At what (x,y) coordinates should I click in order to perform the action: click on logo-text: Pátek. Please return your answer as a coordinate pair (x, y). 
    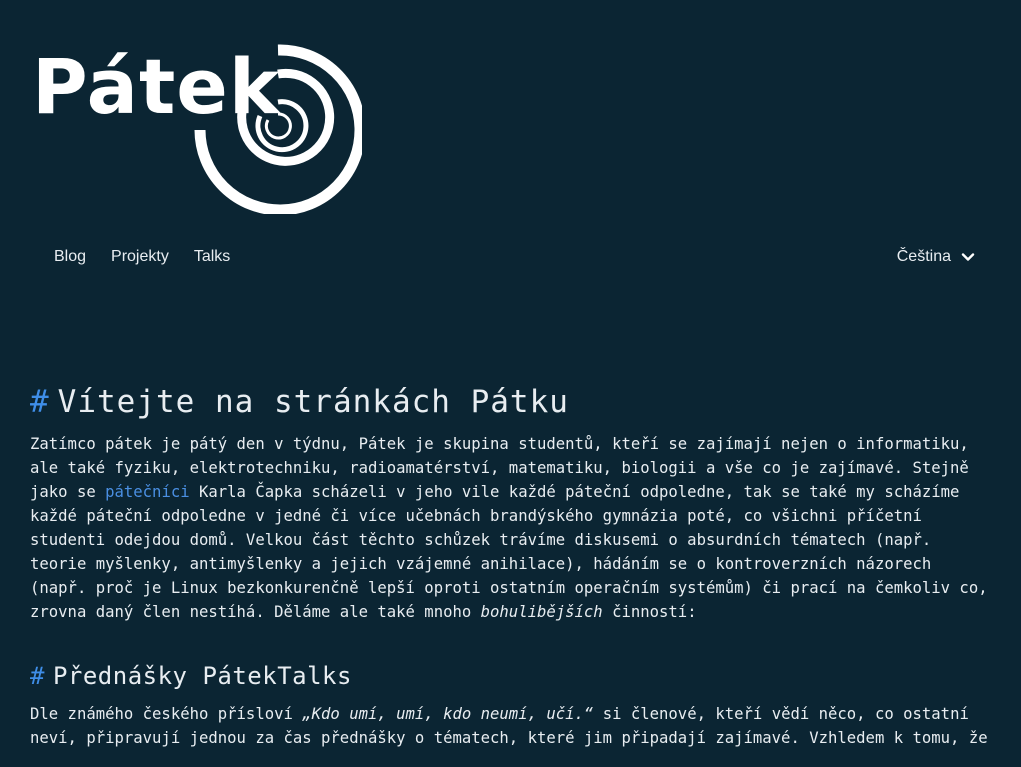
    Looking at the image, I should click on (156, 86).